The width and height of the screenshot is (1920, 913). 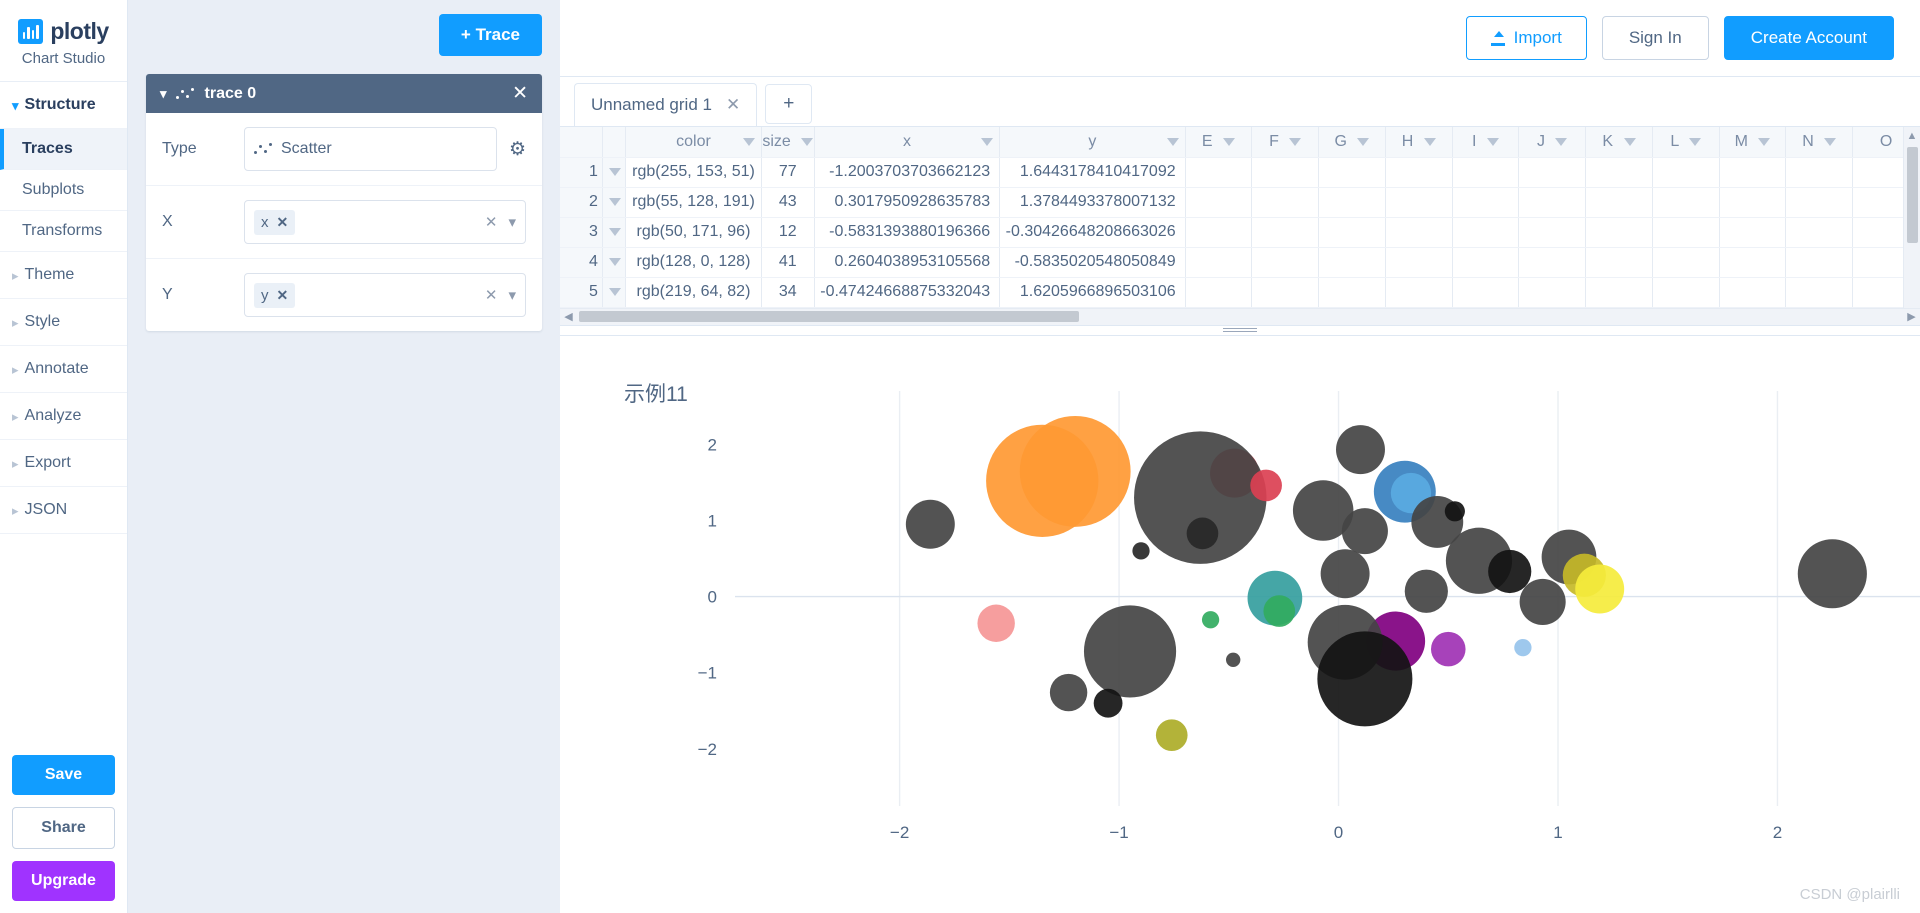 What do you see at coordinates (693, 292) in the screenshot?
I see `cell-color: rgb(219, 64, 82)` at bounding box center [693, 292].